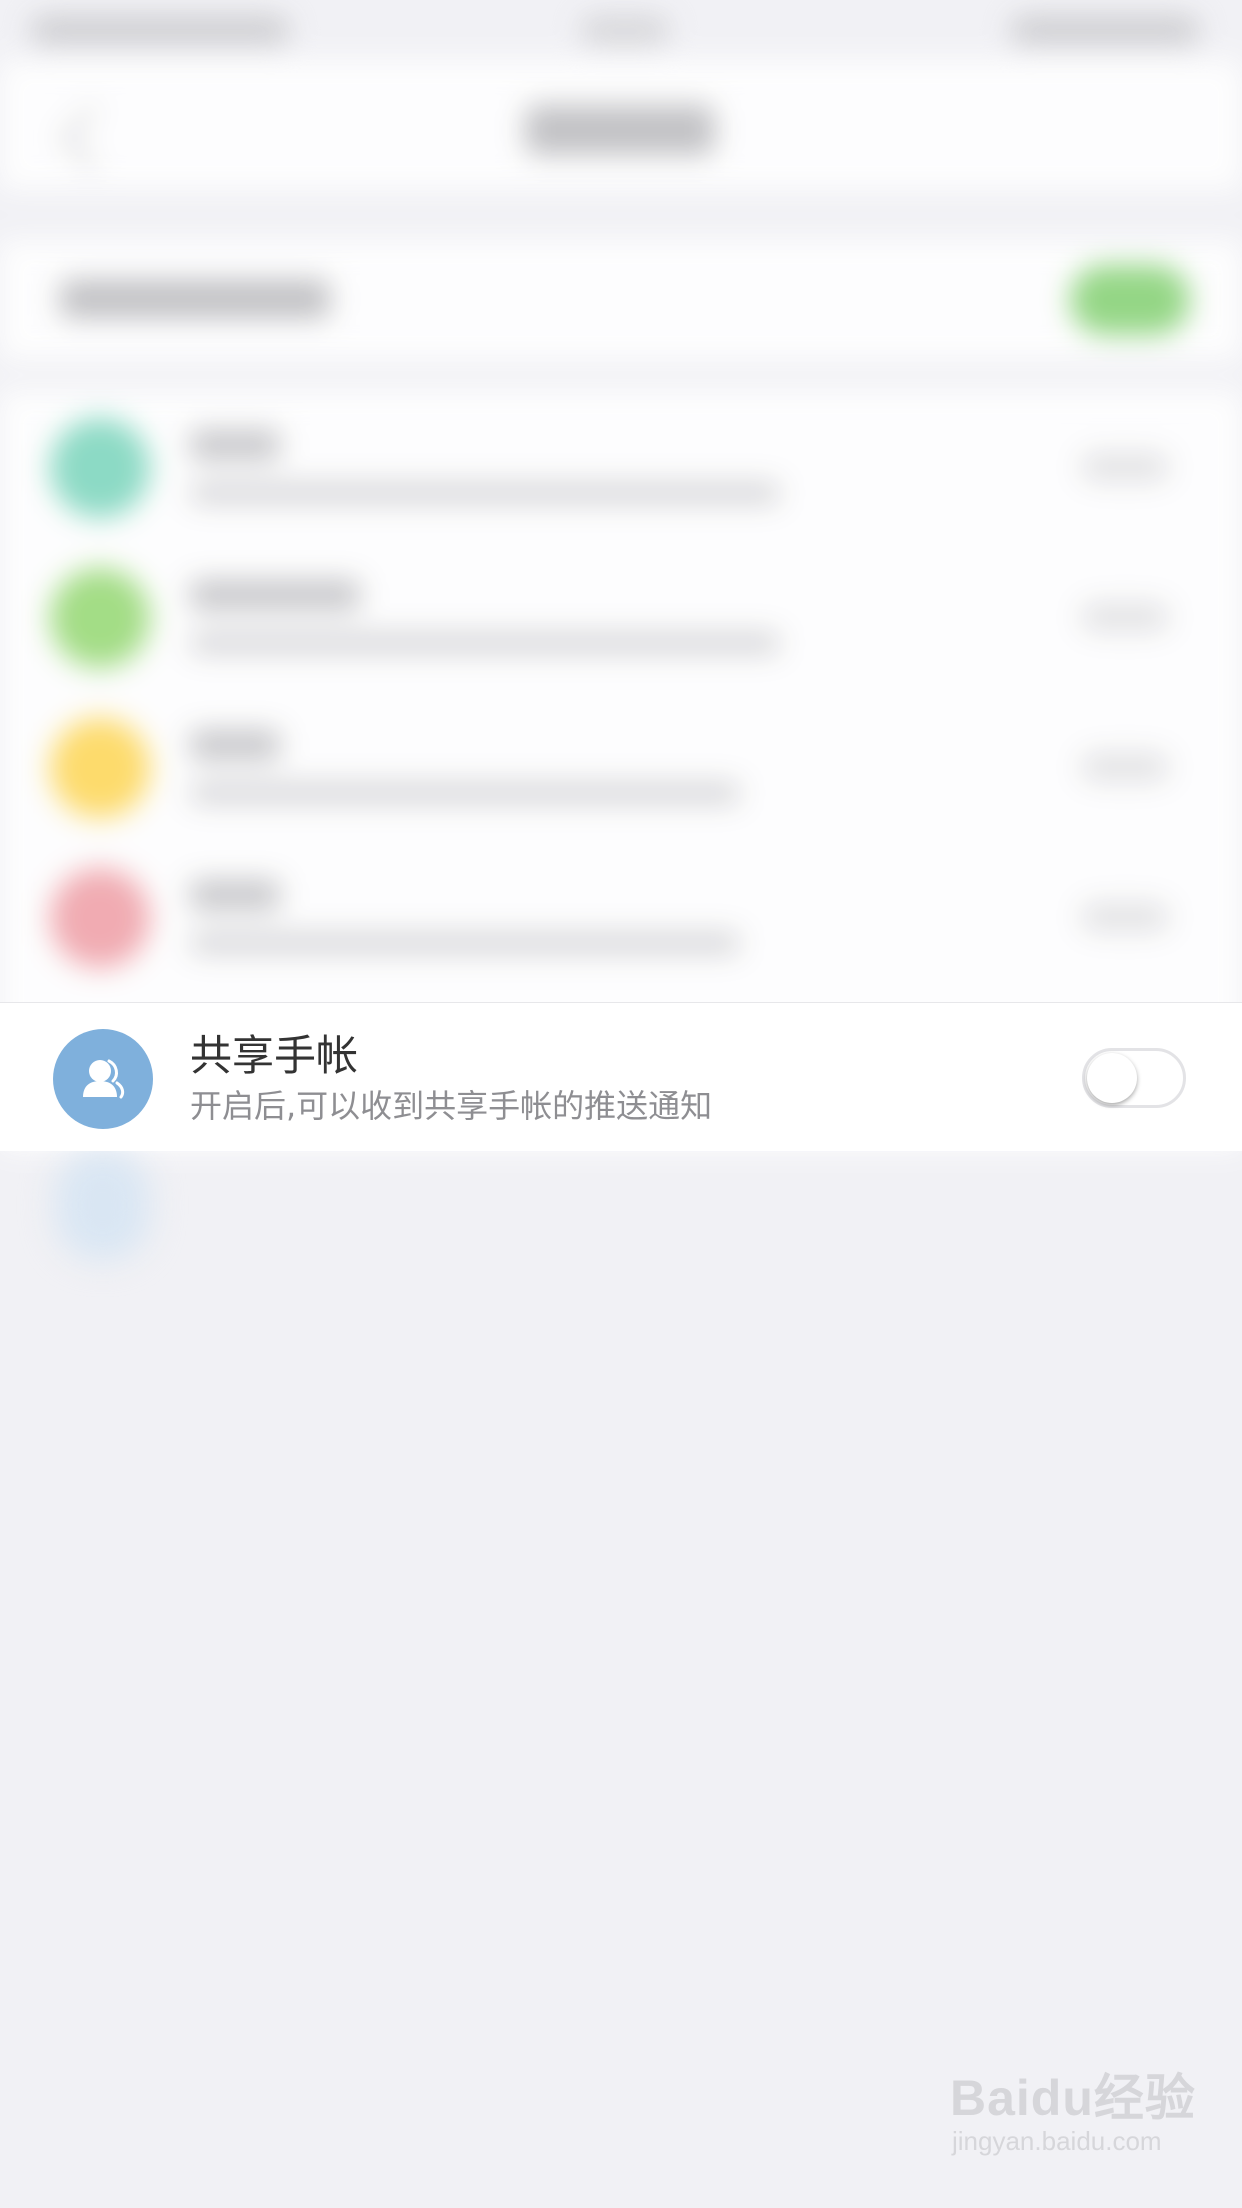 The height and width of the screenshot is (2208, 1242). Describe the element at coordinates (102, 1205) in the screenshot. I see `blurred-avatar-shadow` at that location.